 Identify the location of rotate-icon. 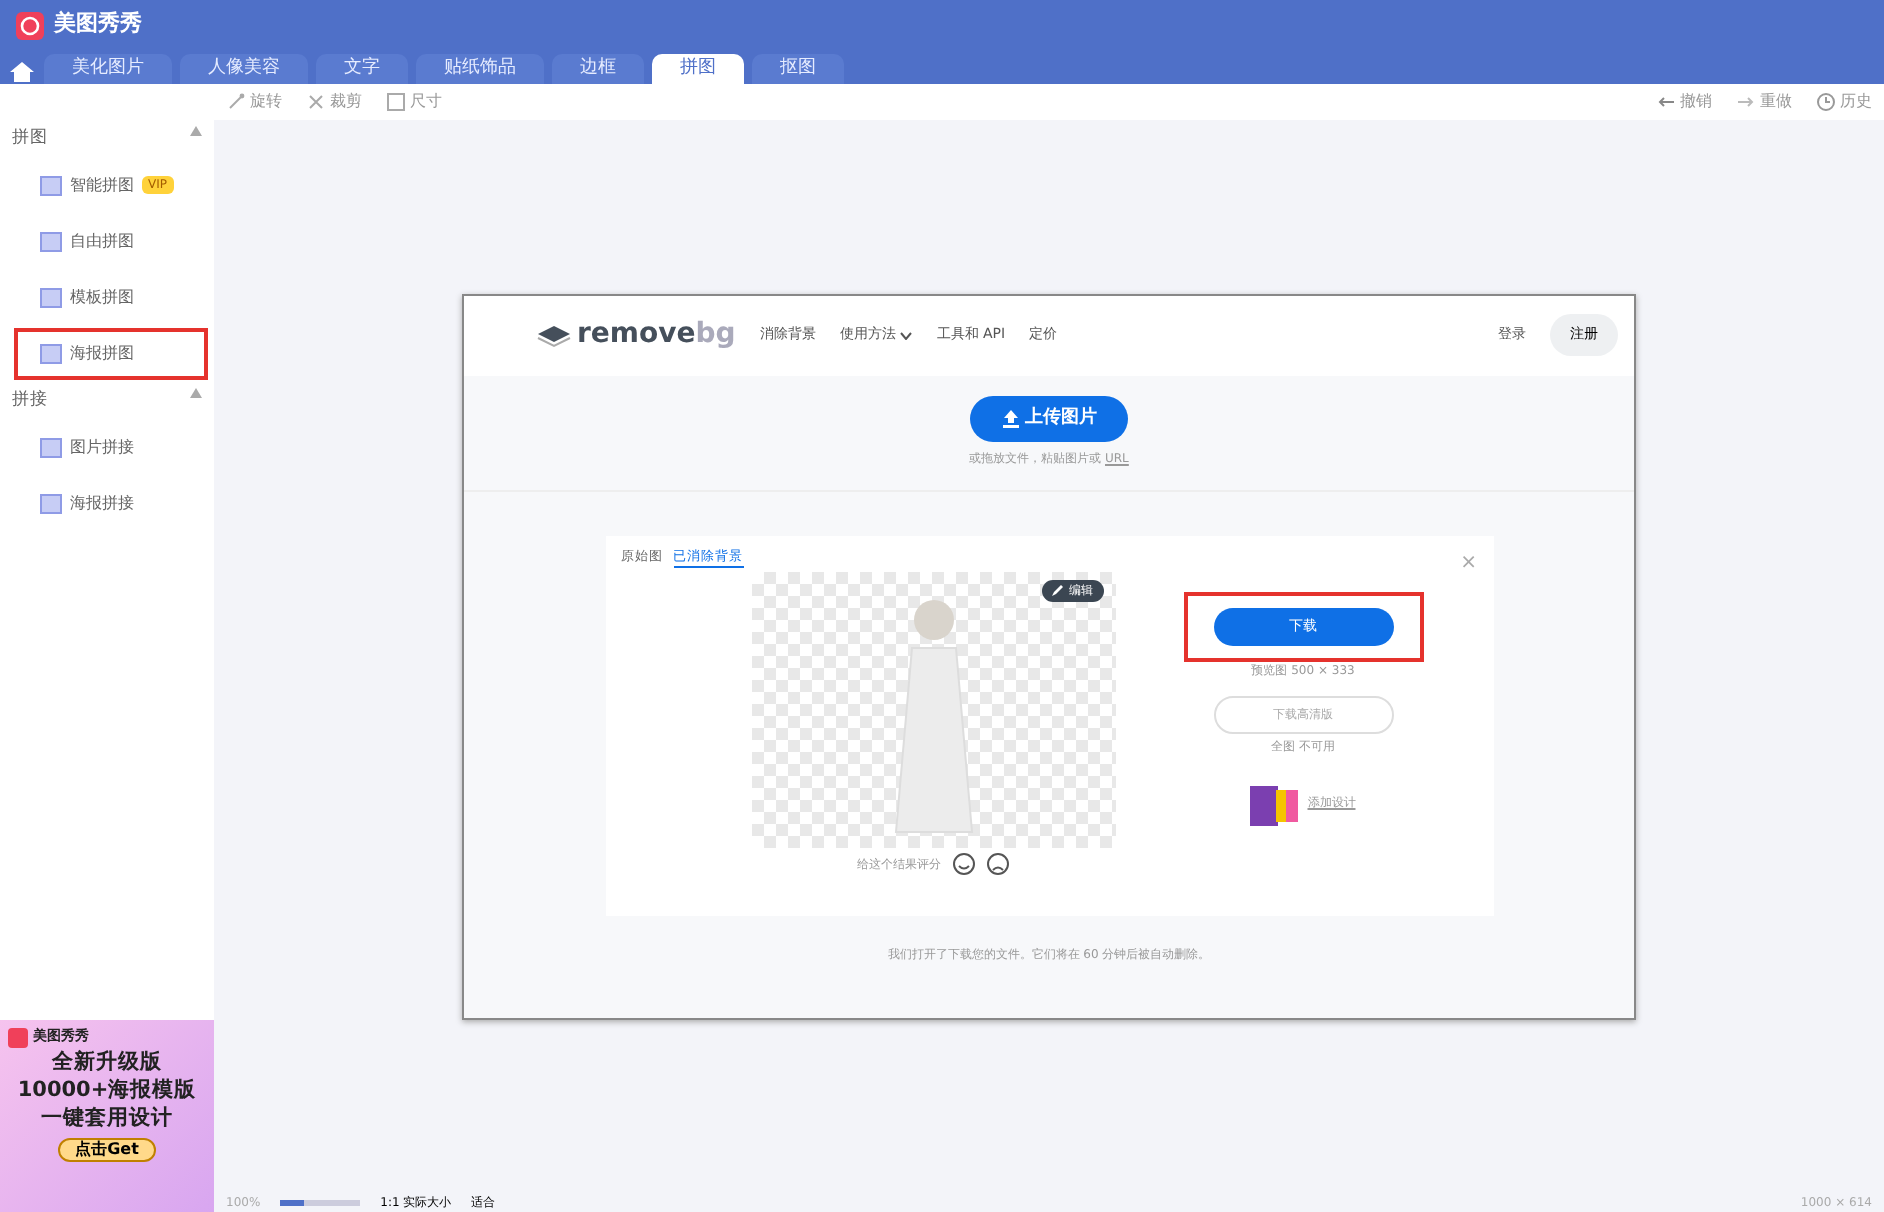
(236, 102).